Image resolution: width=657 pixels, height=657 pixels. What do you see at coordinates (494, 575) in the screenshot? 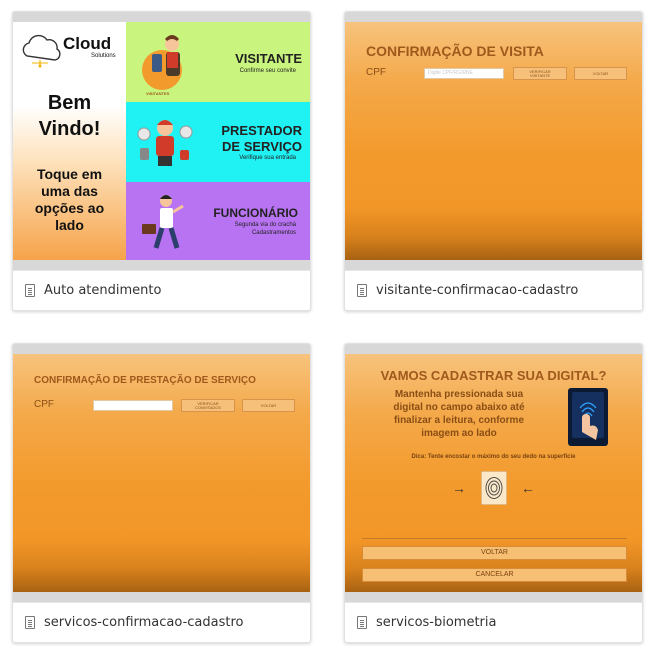
I see `cancel-button: CANCELAR` at bounding box center [494, 575].